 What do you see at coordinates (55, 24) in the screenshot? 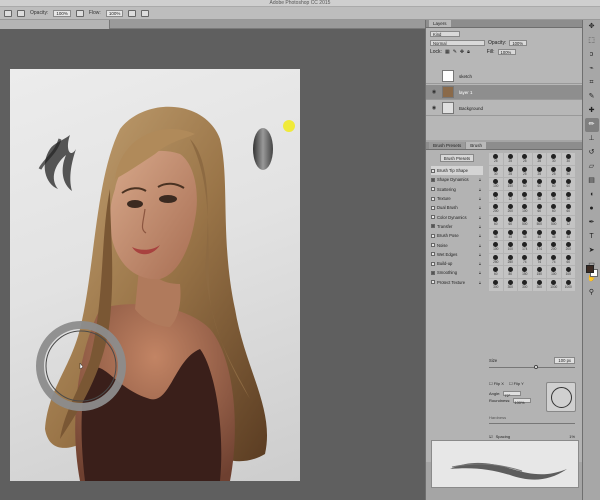
I see `document-tab` at bounding box center [55, 24].